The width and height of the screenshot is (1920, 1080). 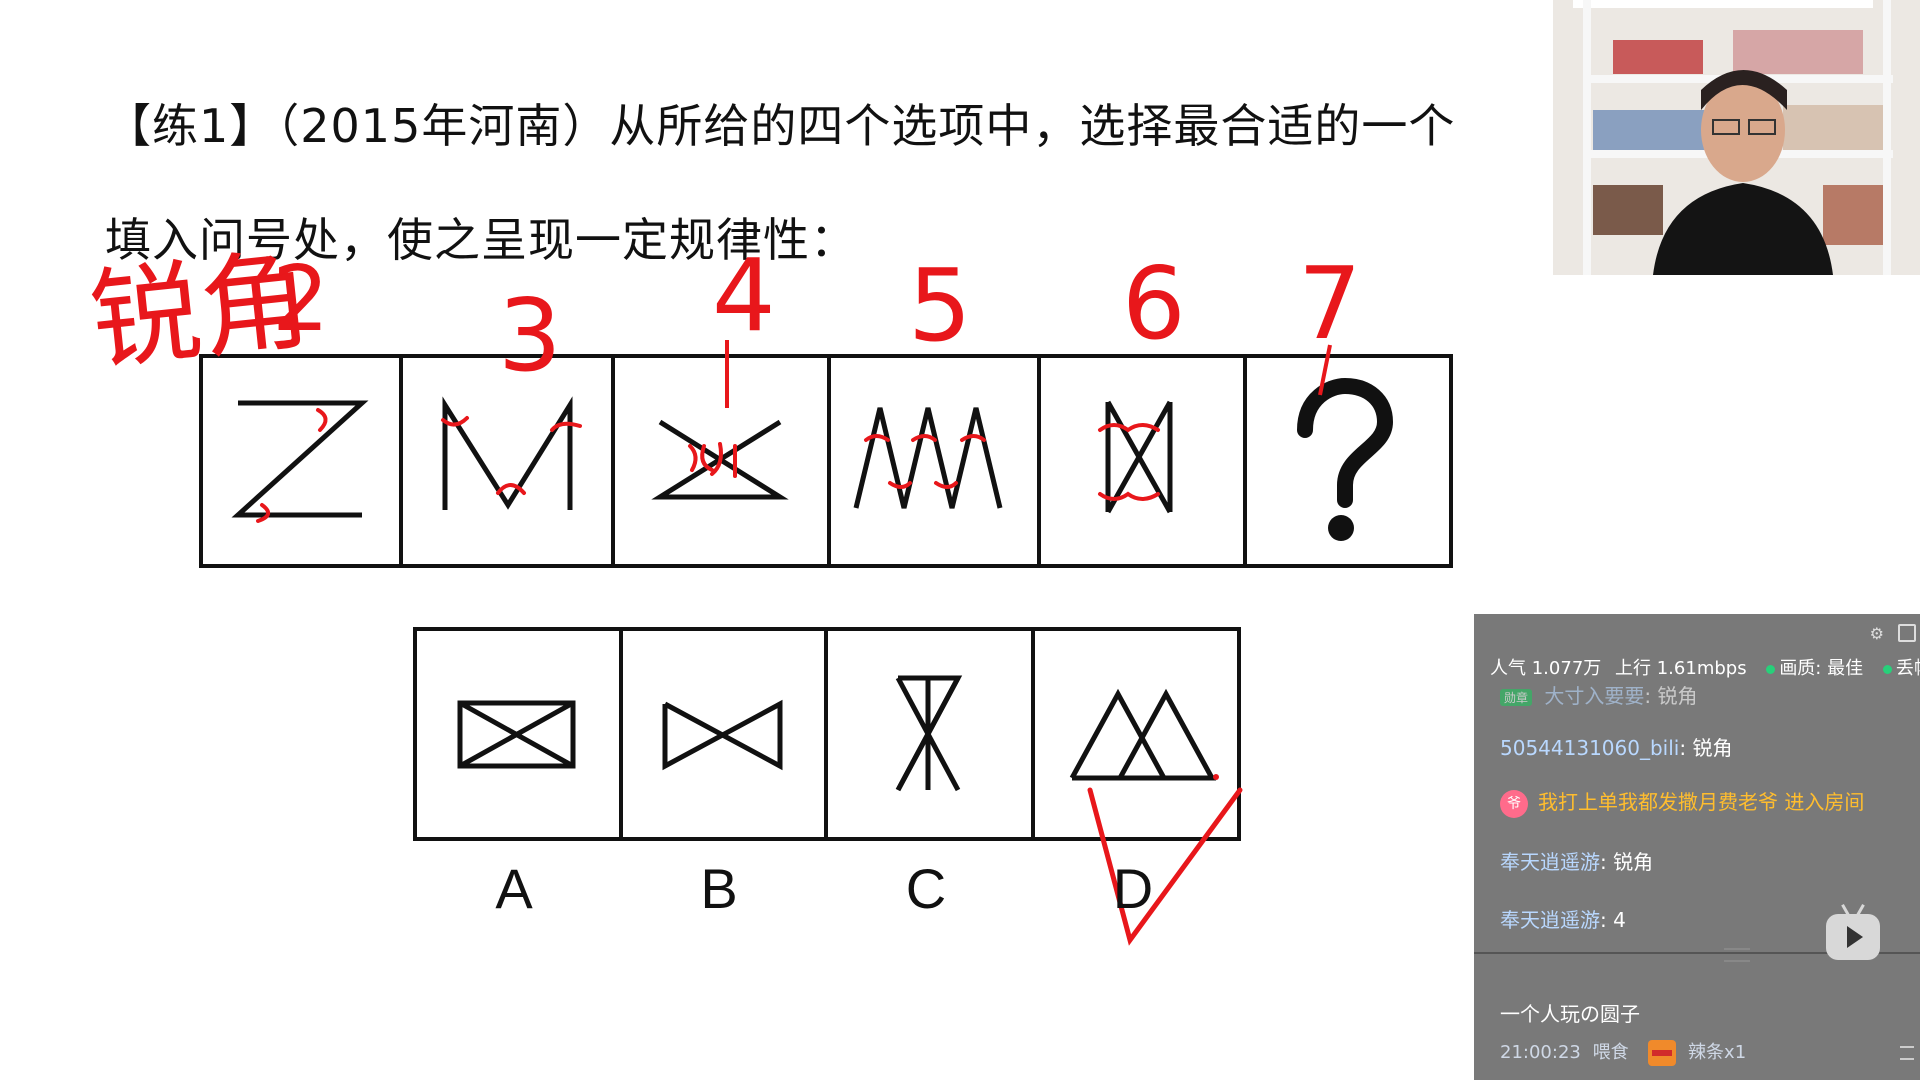 What do you see at coordinates (719, 888) in the screenshot?
I see `option-b-label: B` at bounding box center [719, 888].